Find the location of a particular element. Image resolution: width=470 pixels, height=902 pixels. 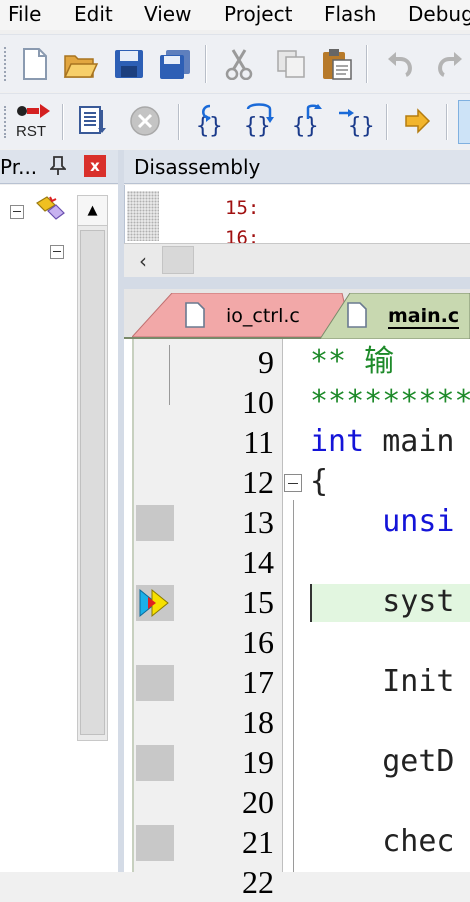

code-line-17: 17 Init is located at coordinates (297, 682).